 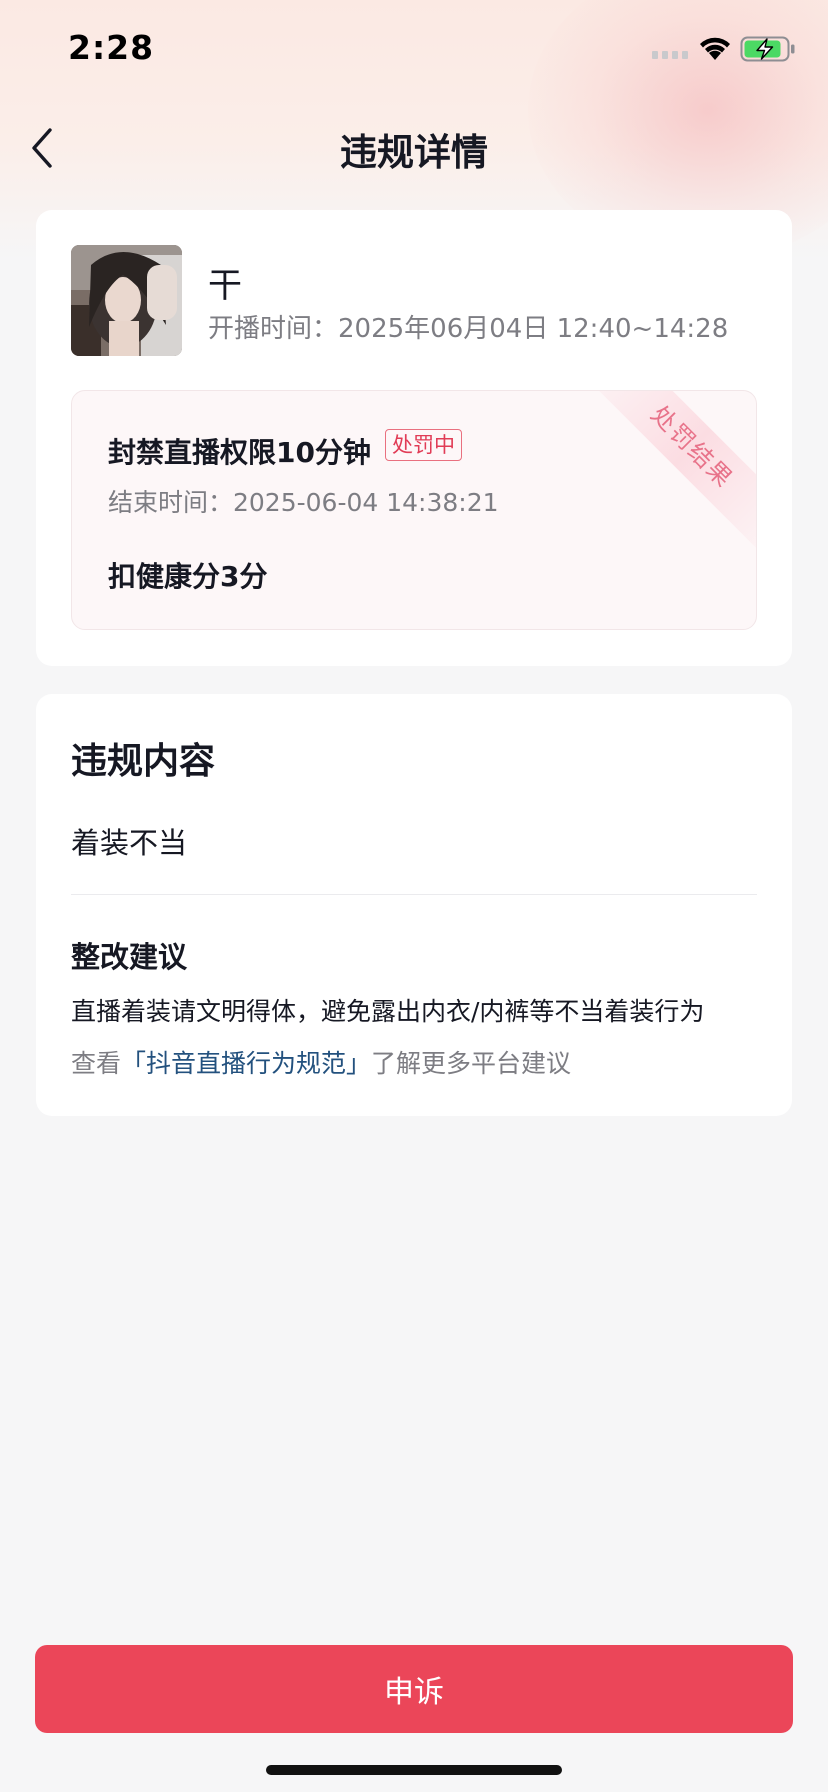 I want to click on penalty-end-time: 结束时间：2025-06-04 14:38:21, so click(x=303, y=502).